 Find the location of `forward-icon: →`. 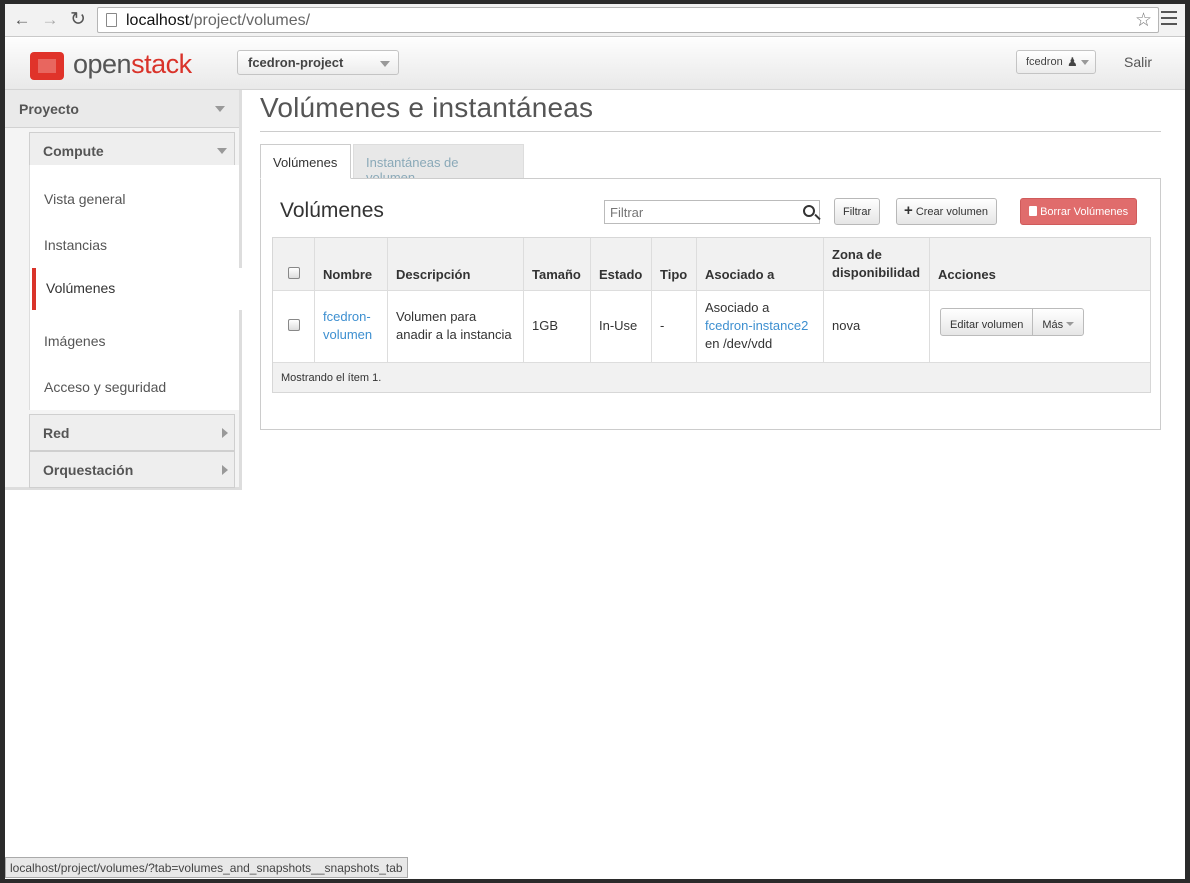

forward-icon: → is located at coordinates (50, 20).